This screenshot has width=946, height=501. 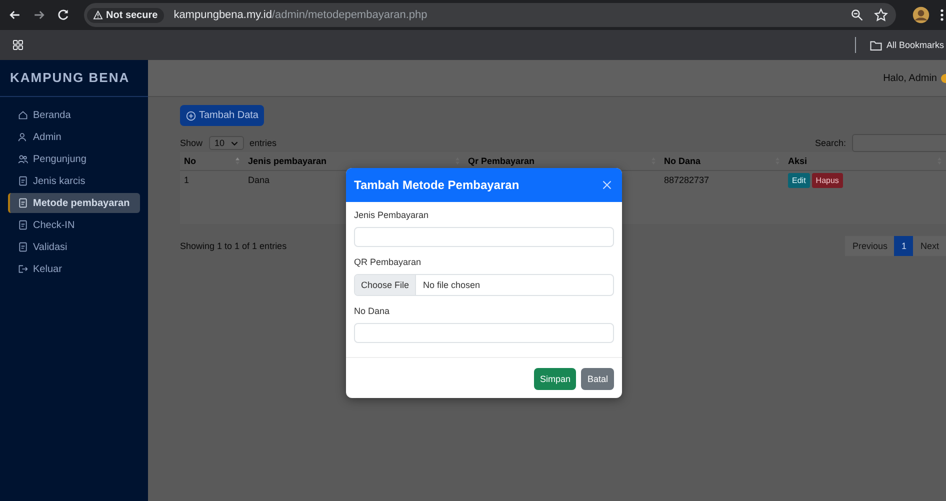 What do you see at coordinates (451, 285) in the screenshot?
I see `file-status-text: No file chosen` at bounding box center [451, 285].